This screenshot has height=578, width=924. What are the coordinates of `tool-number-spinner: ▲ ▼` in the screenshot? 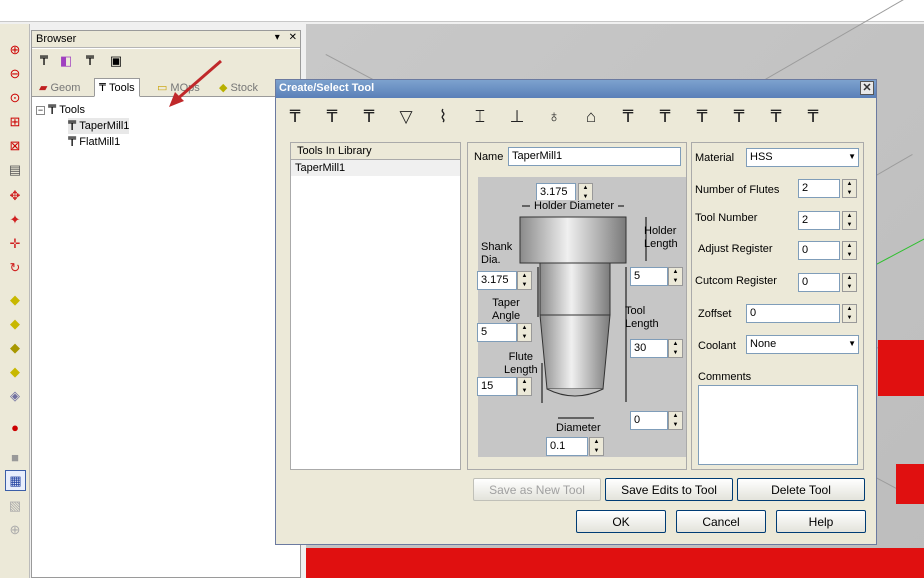 It's located at (849, 220).